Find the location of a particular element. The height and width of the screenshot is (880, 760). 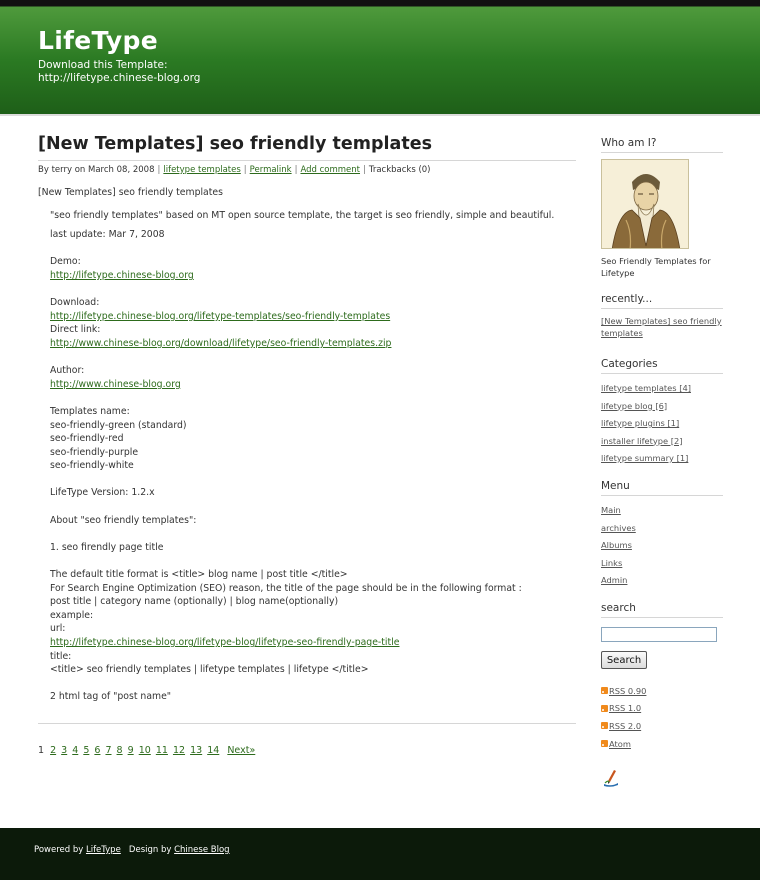

download-label: Download: is located at coordinates (75, 303).